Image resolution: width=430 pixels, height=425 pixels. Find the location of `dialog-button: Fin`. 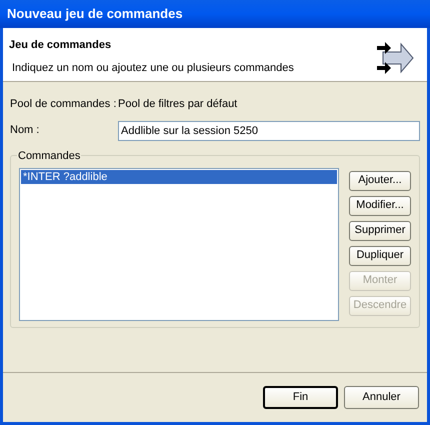

dialog-button: Fin is located at coordinates (300, 397).